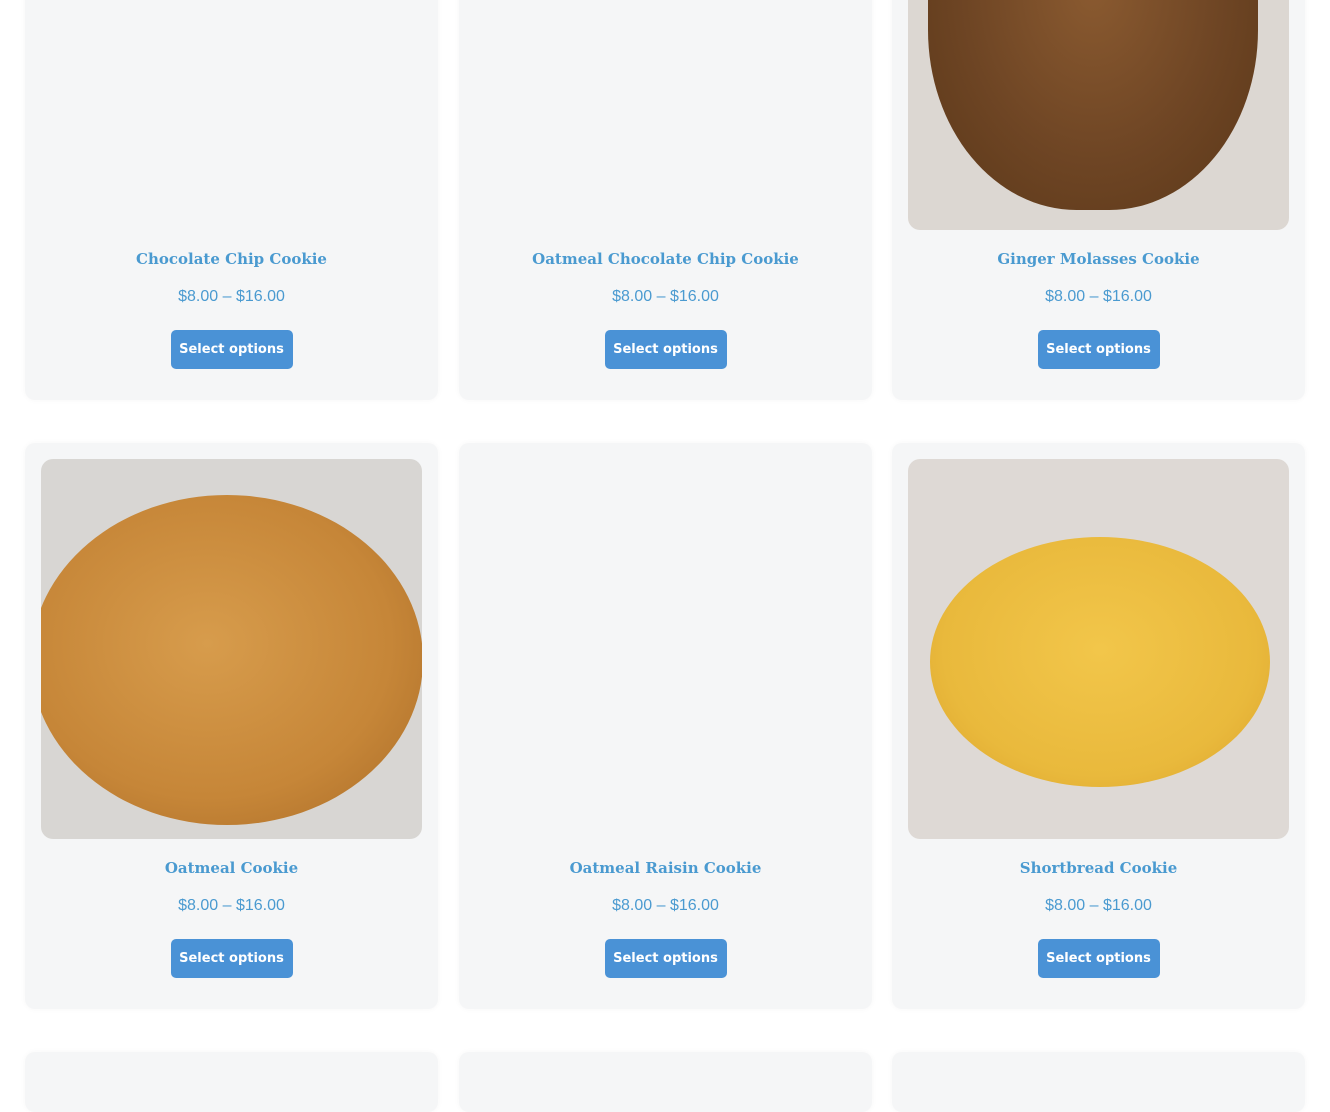 The height and width of the screenshot is (1112, 1330). Describe the element at coordinates (1100, 662) in the screenshot. I see `shortbread-cookie-photo` at that location.